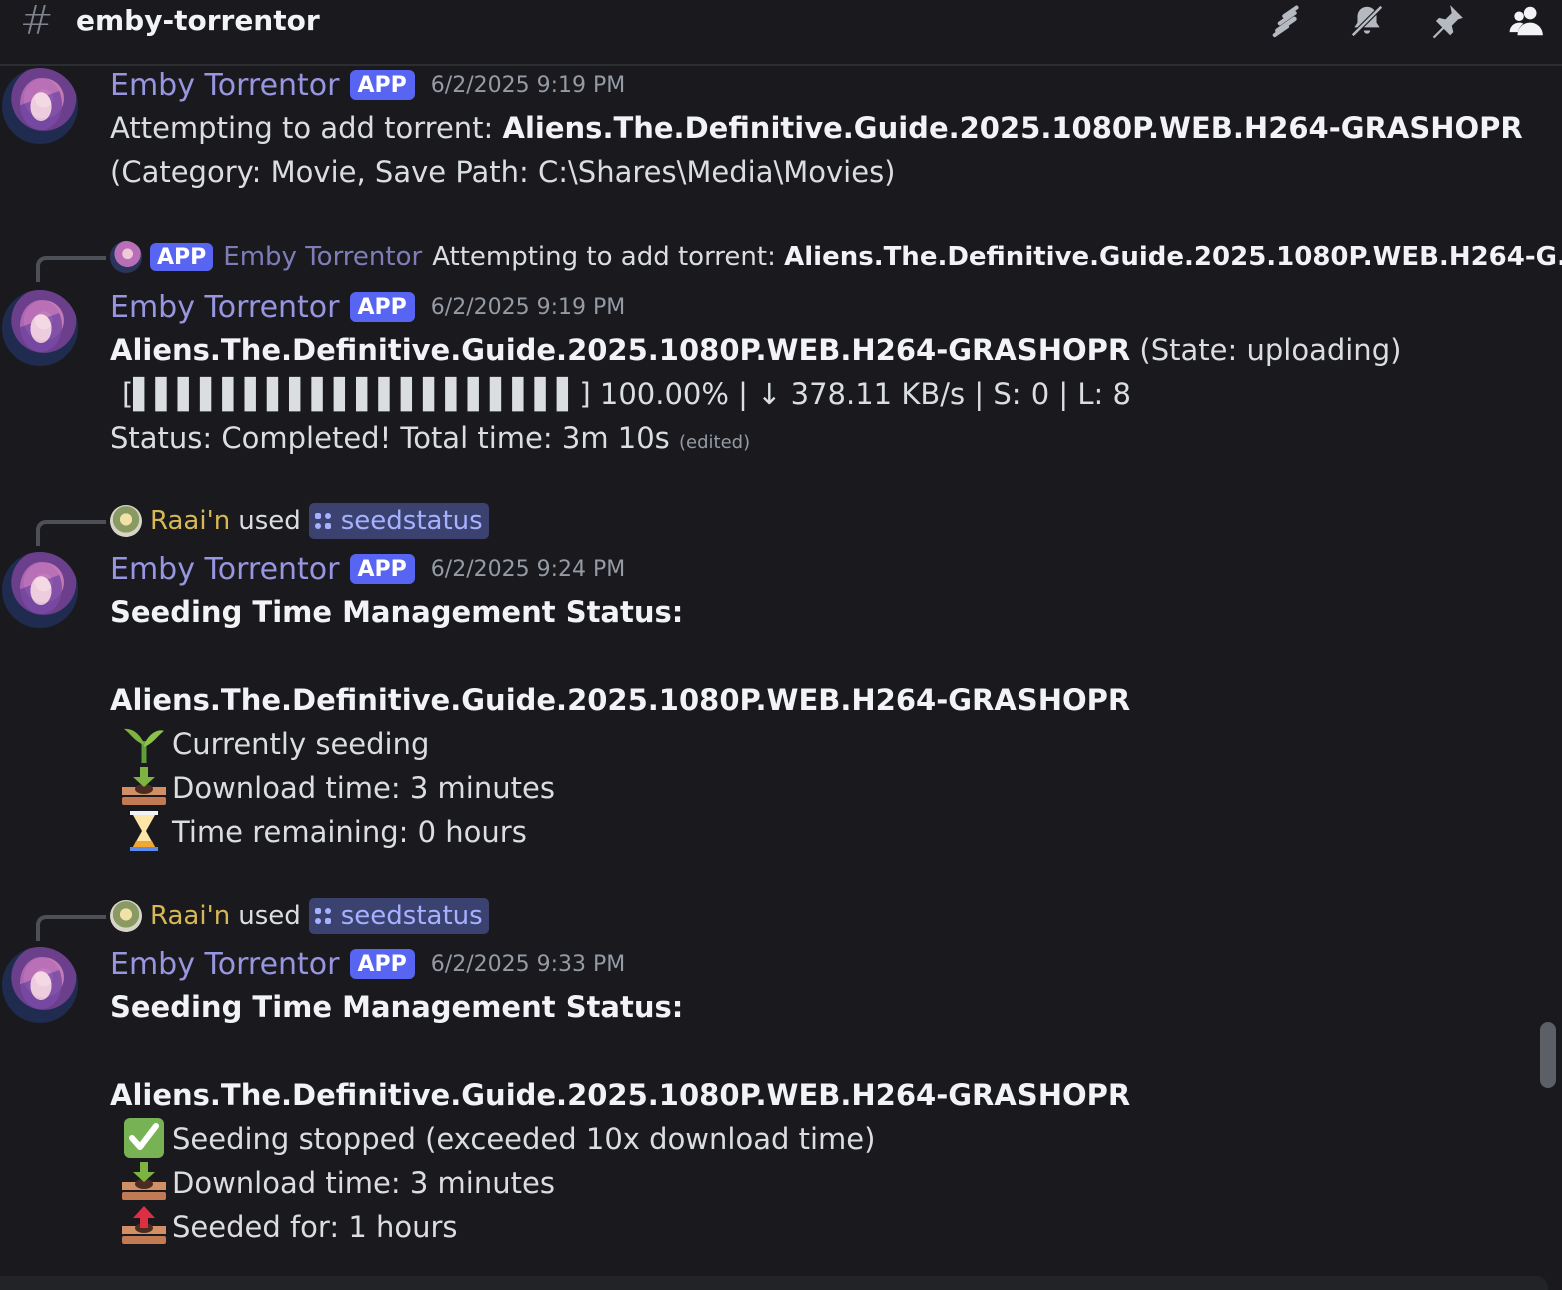  I want to click on channel-header: # emby-torrentor, so click(781, 33).